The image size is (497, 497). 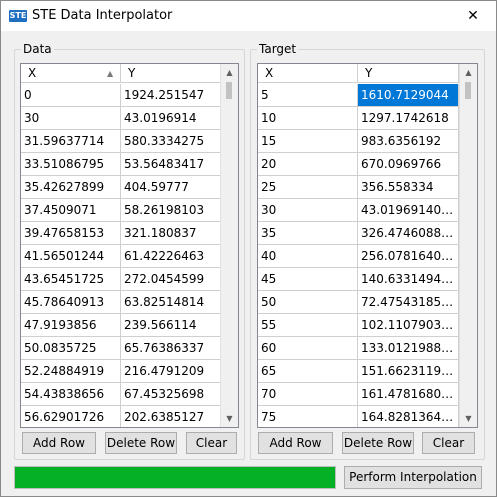 I want to click on target-cell-y: 670.0969766, so click(x=408, y=164).